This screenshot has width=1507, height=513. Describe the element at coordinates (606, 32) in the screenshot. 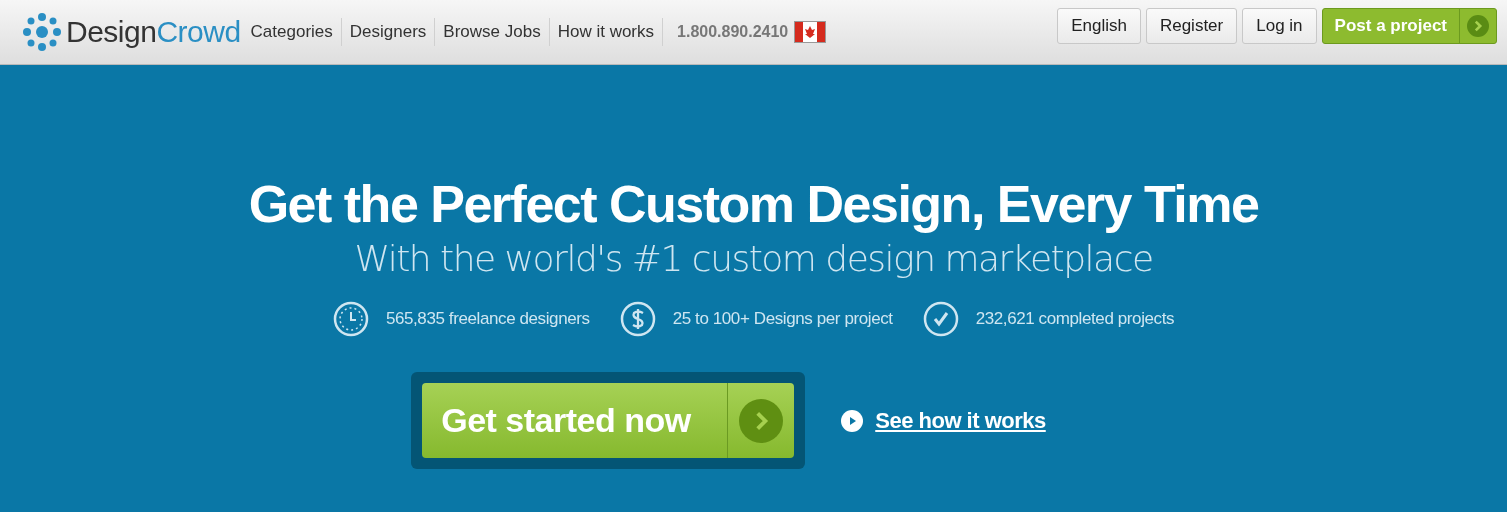

I see `nav-link: How it works` at that location.